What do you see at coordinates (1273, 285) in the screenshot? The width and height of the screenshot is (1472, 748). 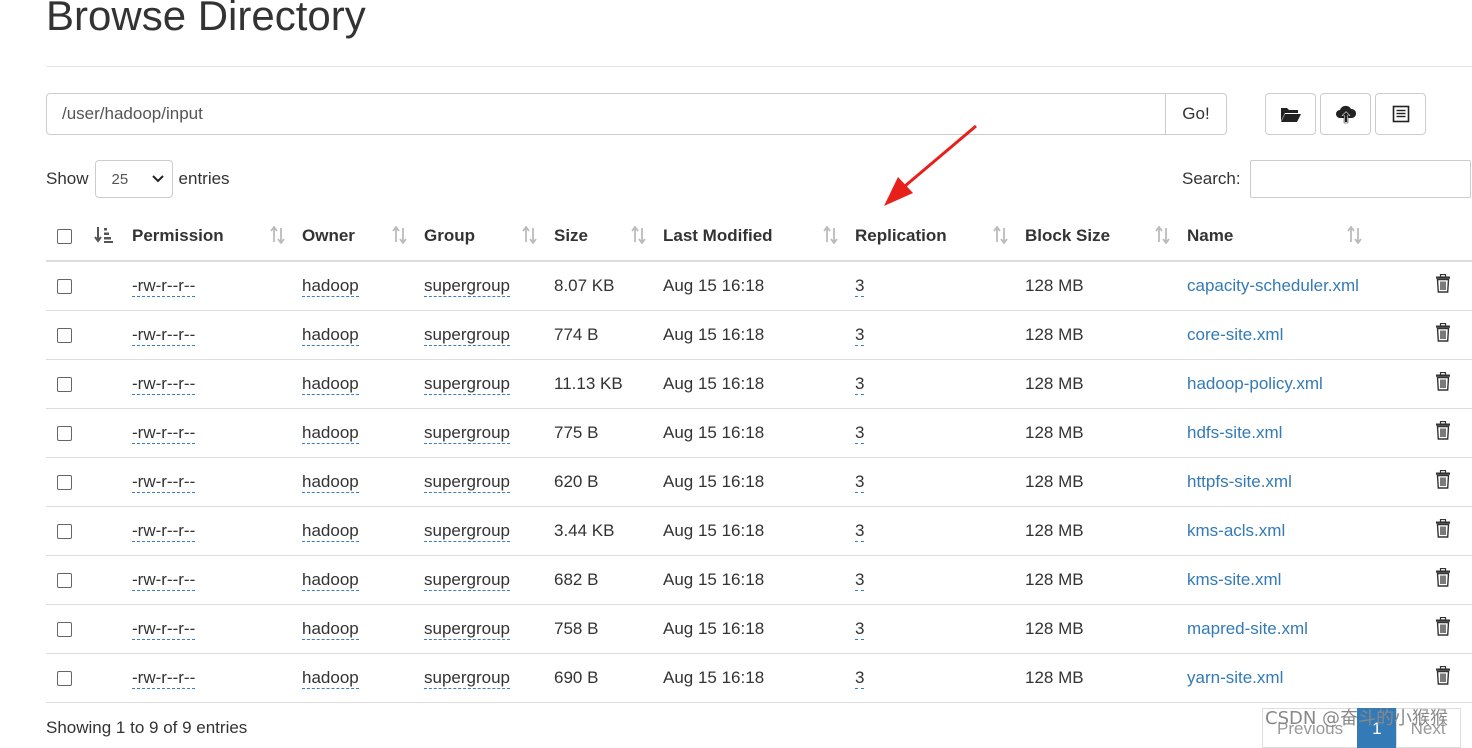 I see `file-name-link: capacity-scheduler.xml` at bounding box center [1273, 285].